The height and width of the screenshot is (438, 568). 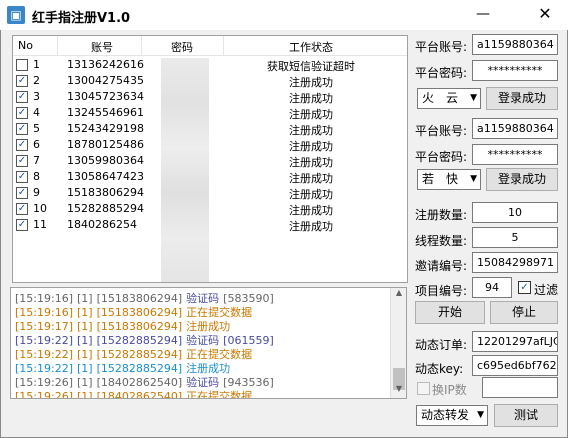 I want to click on row-account: 15282885294, so click(x=105, y=208).